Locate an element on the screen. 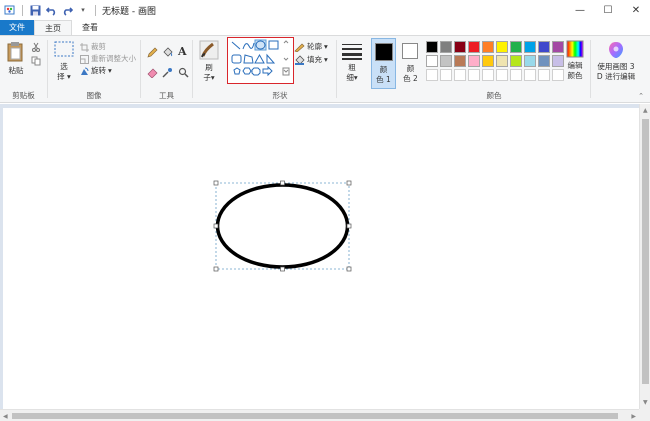 Image resolution: width=650 pixels, height=421 pixels. quick-access-toolbar: ▾ is located at coordinates (49, 10).